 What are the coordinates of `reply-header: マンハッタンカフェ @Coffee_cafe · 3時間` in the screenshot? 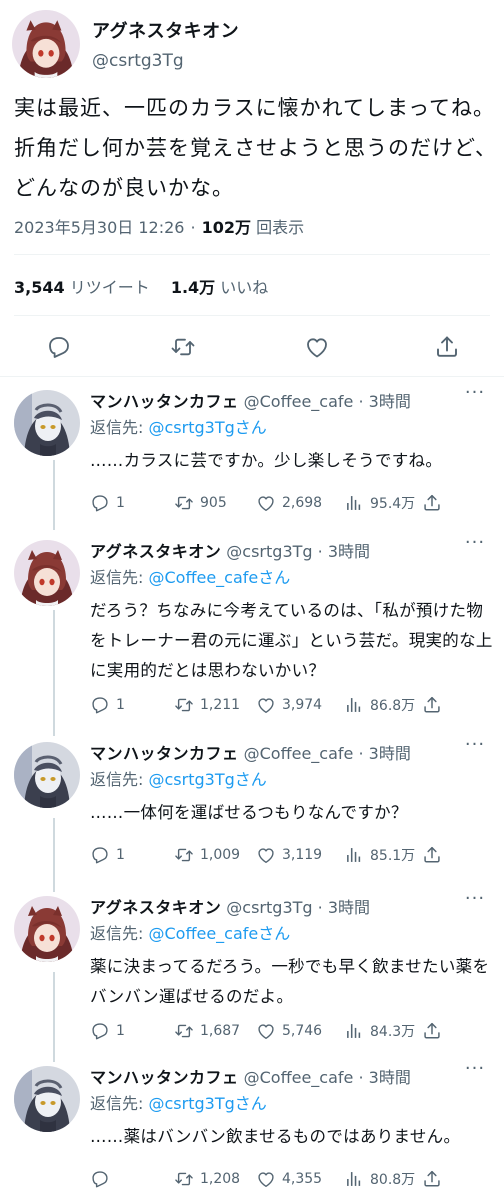 It's located at (250, 400).